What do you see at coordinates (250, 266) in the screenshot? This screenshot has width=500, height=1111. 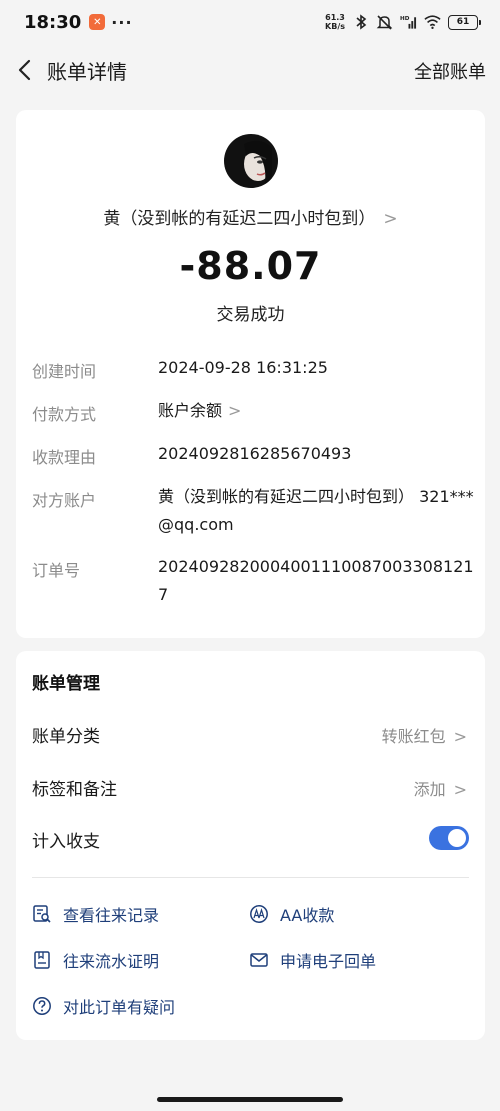 I see `transaction-amount: -88.07` at bounding box center [250, 266].